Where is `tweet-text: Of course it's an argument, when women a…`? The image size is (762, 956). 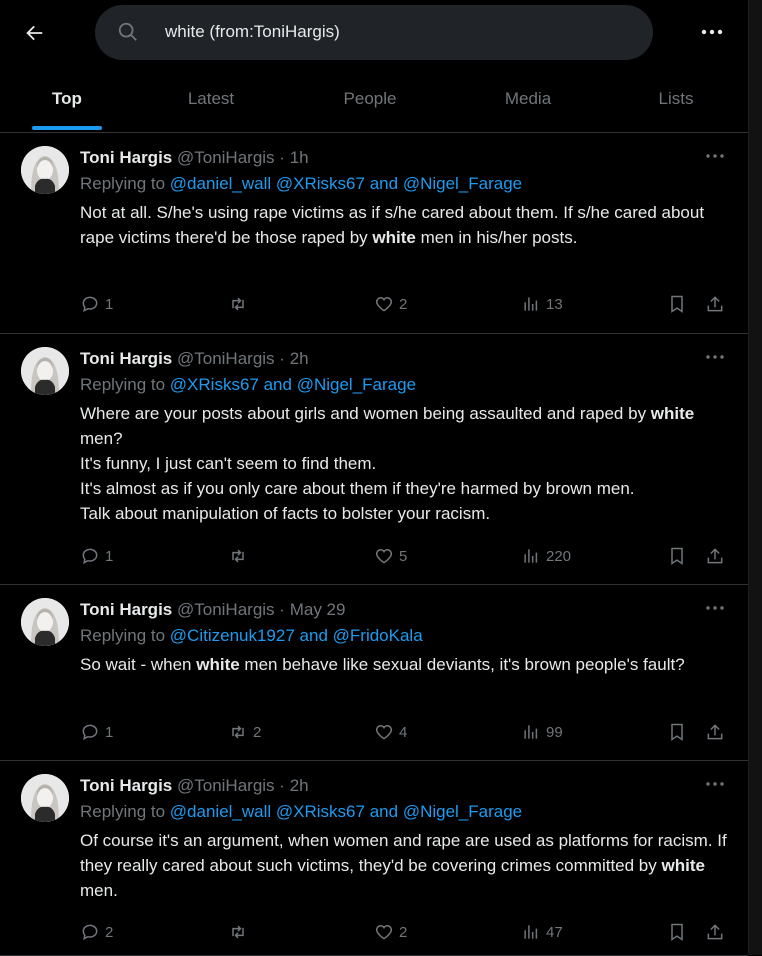
tweet-text: Of course it's an argument, when women a… is located at coordinates (405, 865).